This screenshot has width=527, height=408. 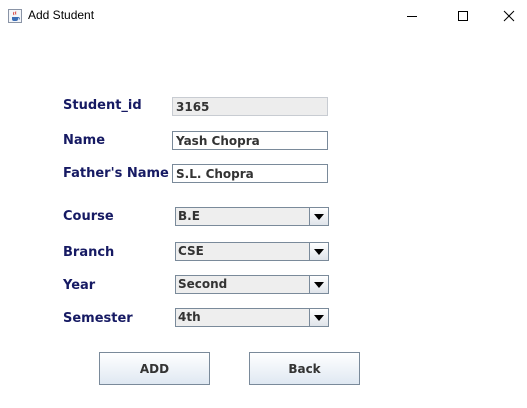 I want to click on student-id-field: 3165, so click(x=250, y=106).